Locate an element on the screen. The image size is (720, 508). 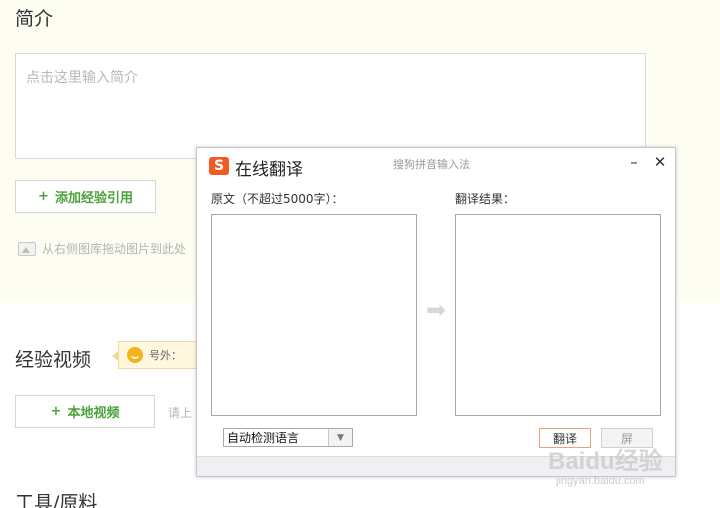
language-selected: 自动检测语言 is located at coordinates (263, 438).